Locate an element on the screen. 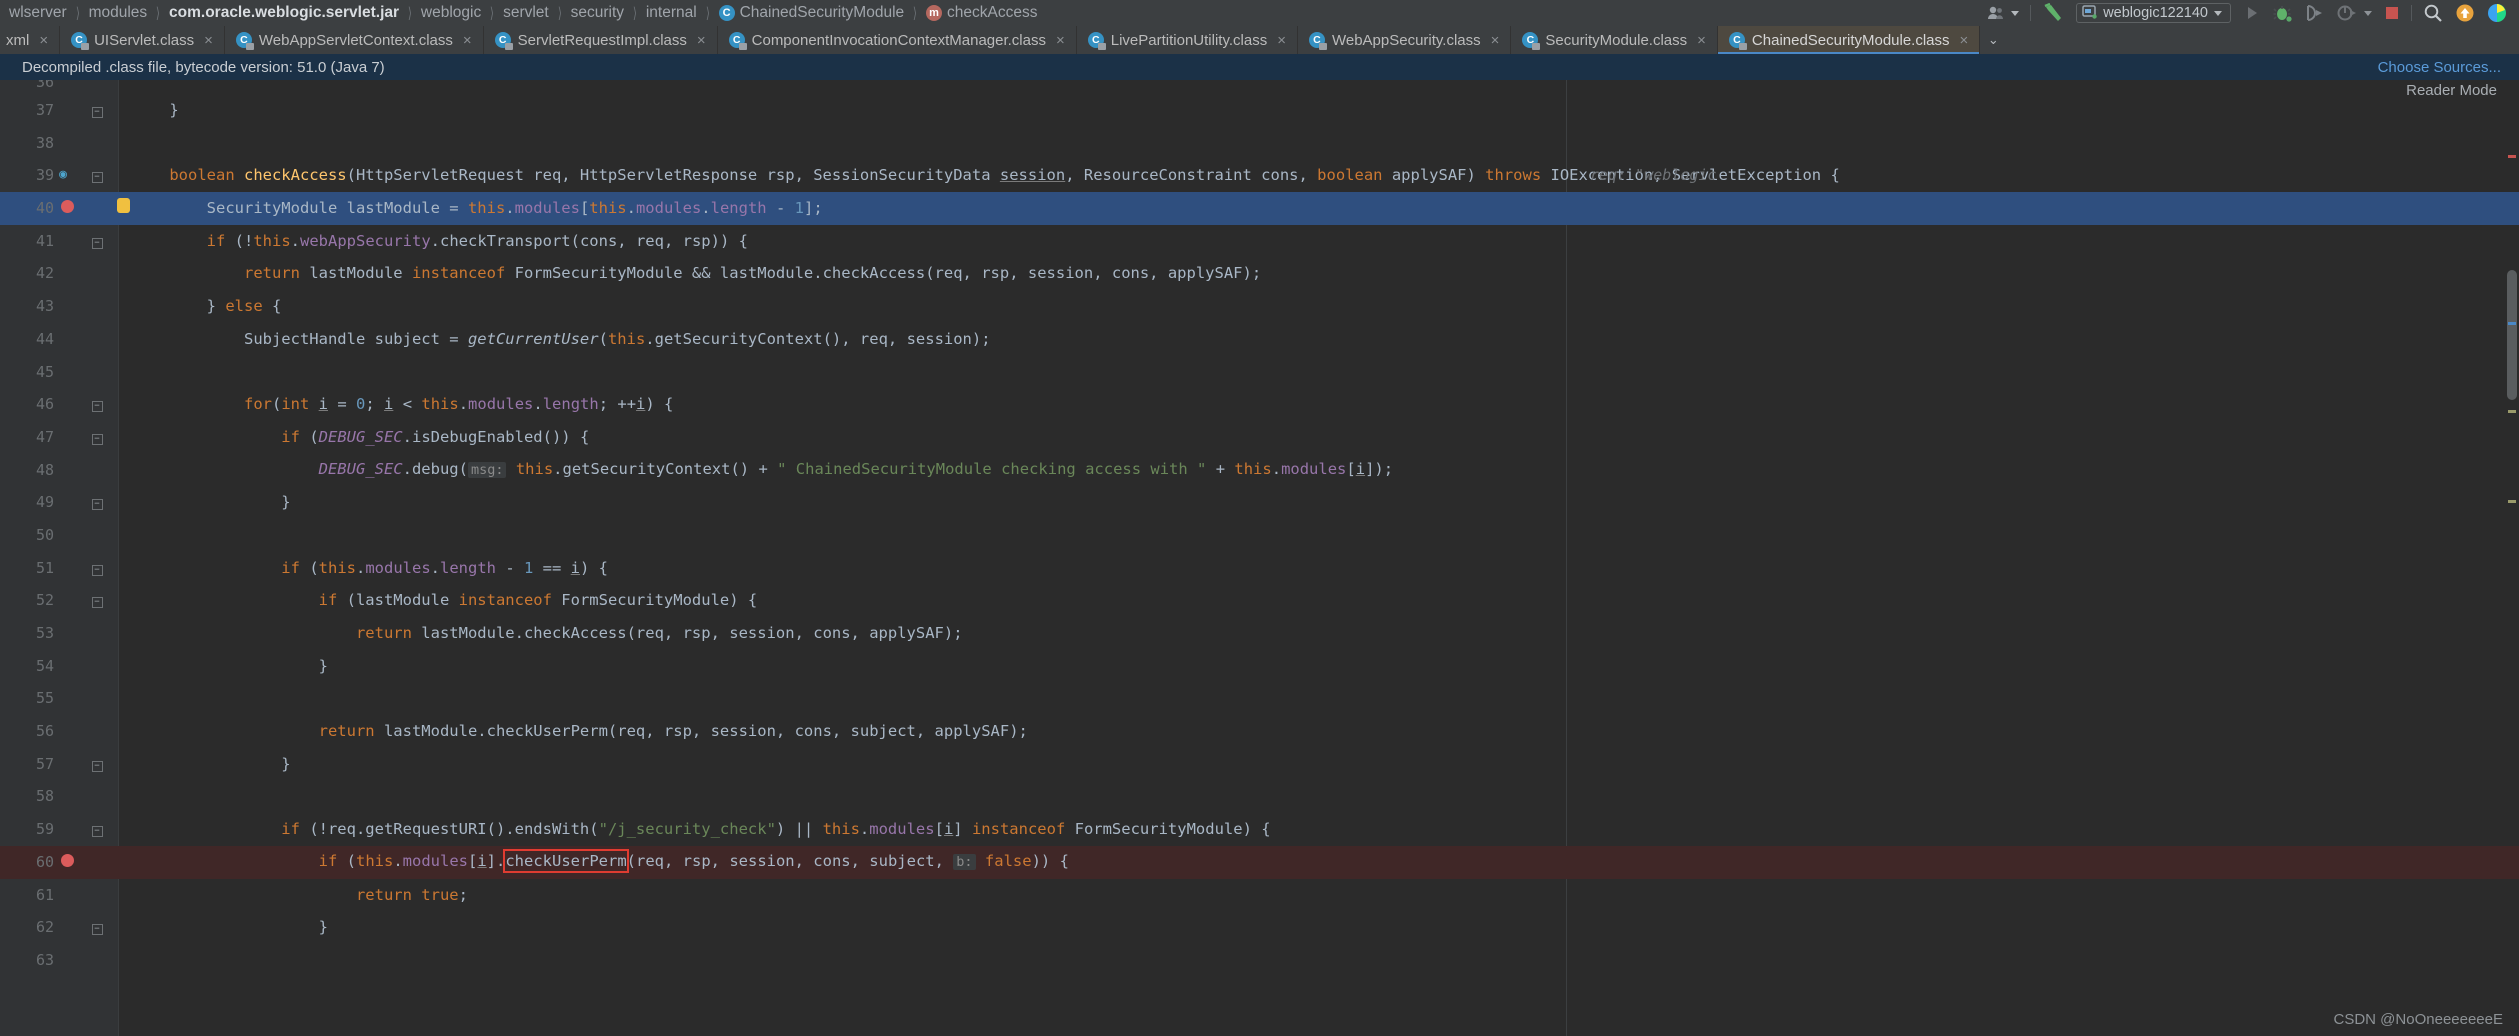 The image size is (2519, 1036). breadcrumb-item-security: security is located at coordinates (597, 13).